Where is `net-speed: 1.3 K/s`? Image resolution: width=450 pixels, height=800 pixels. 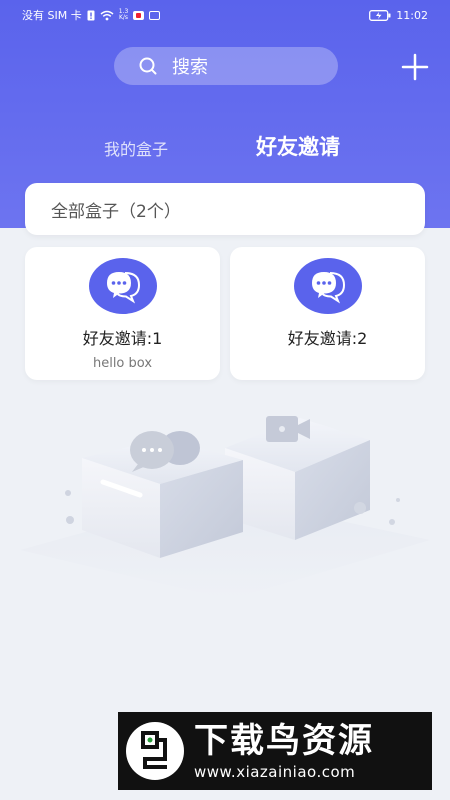 net-speed: 1.3 K/s is located at coordinates (124, 15).